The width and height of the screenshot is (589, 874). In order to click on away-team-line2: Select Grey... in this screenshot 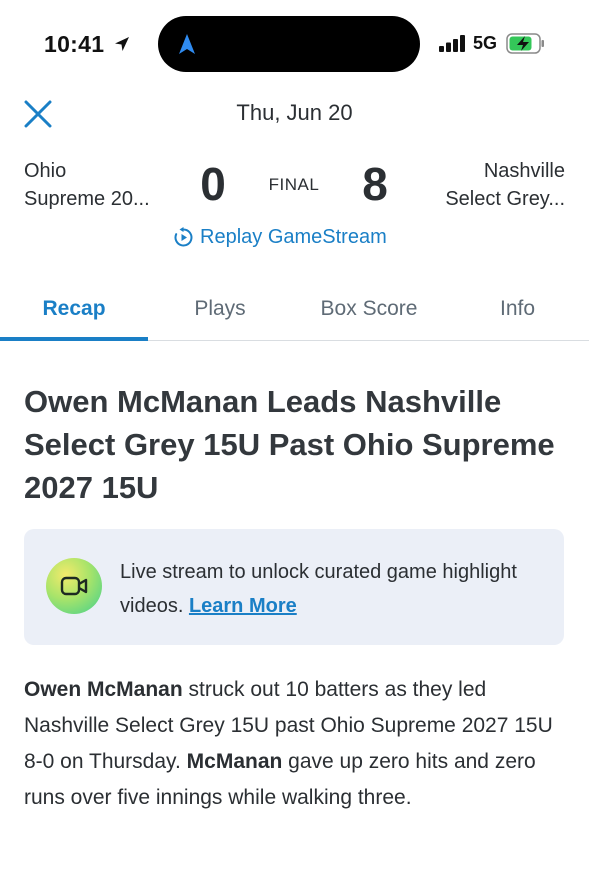, I will do `click(505, 199)`.